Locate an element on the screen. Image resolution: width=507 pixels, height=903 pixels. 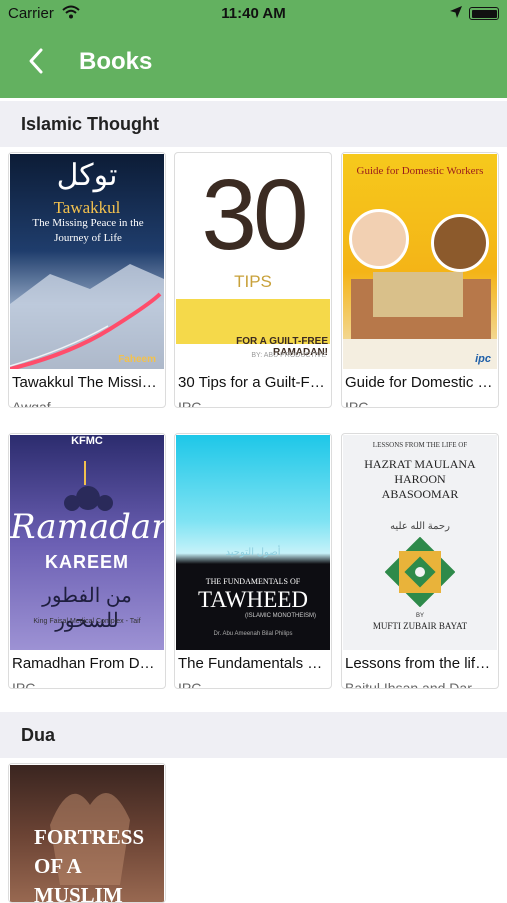
book-cover: FORTRESS OF A MUSLIM is located at coordinates (87, 834).